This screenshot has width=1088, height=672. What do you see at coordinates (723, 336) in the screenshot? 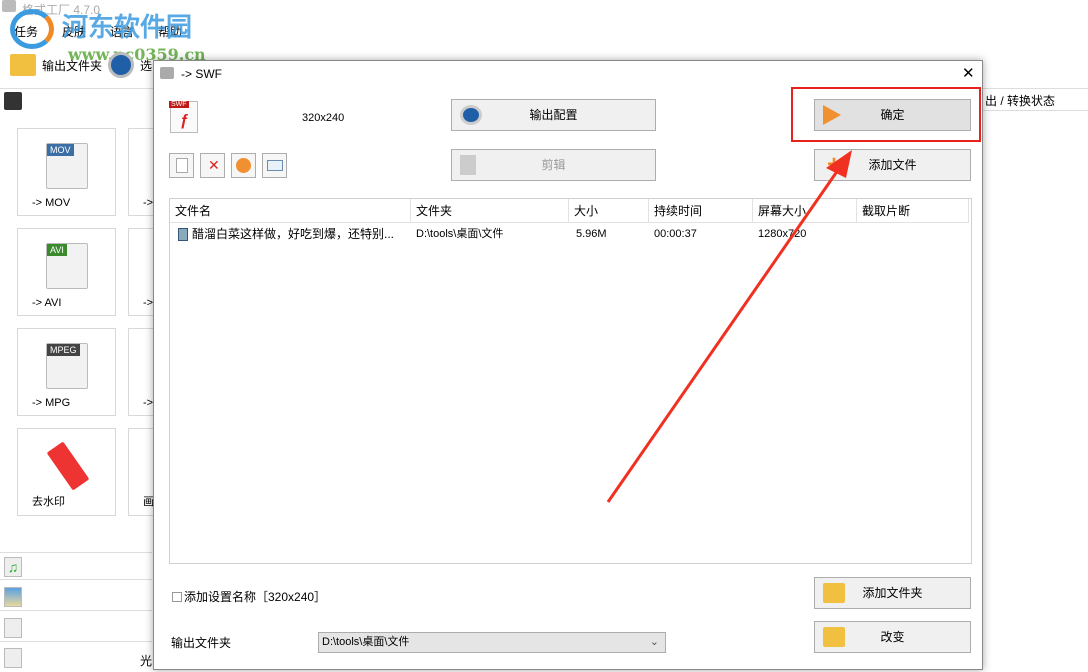
I see `arrow-line` at bounding box center [723, 336].